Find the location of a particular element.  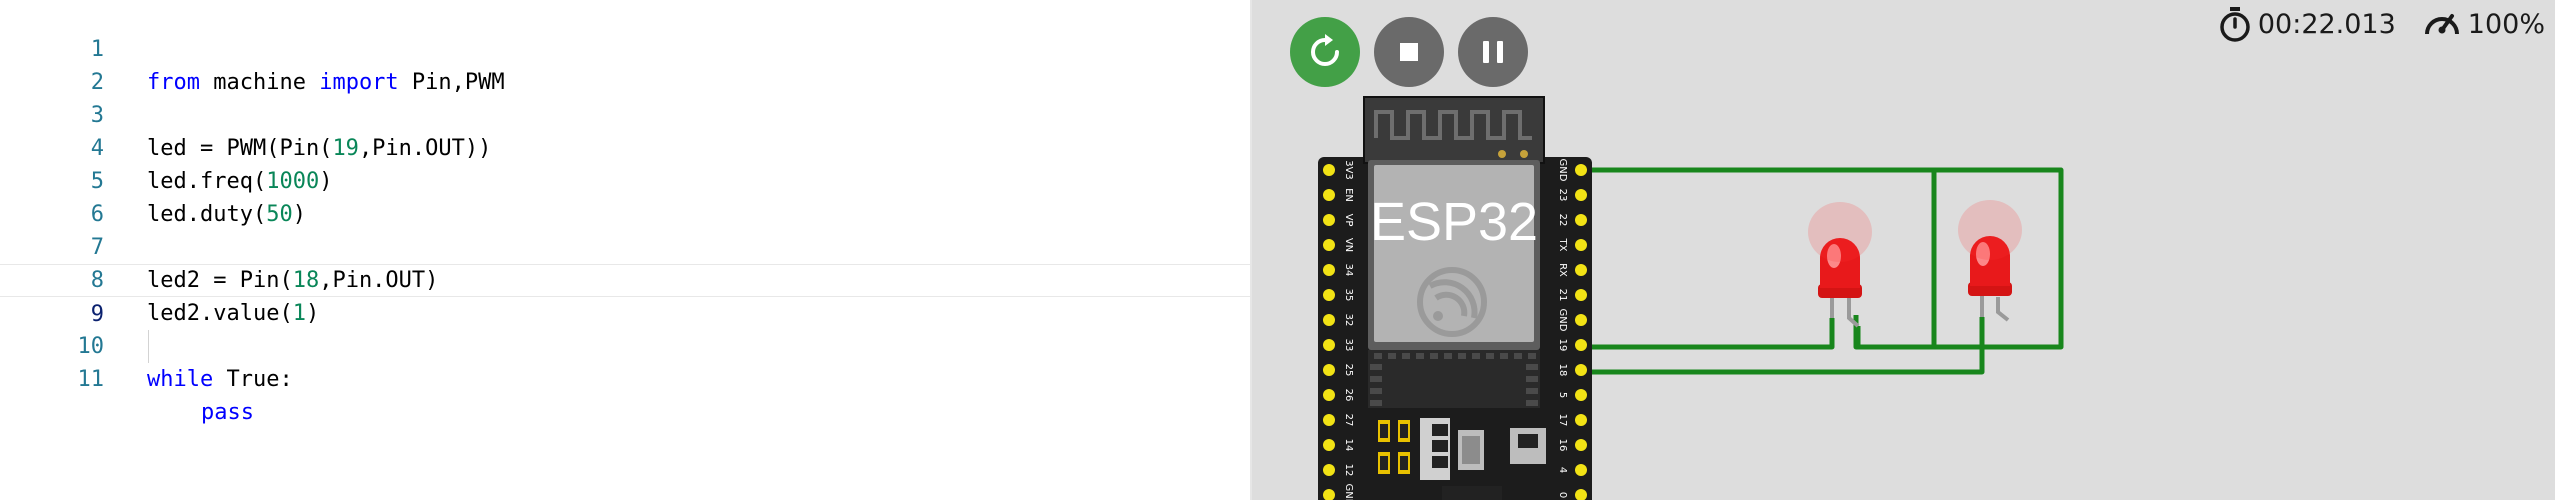

chip-label: ESP32 is located at coordinates (1454, 222).